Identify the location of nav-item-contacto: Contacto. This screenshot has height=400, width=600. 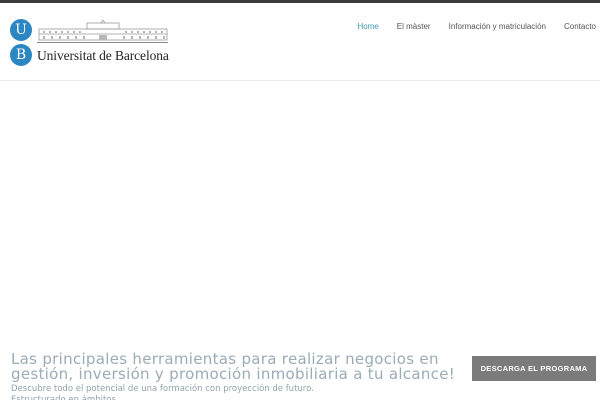
(580, 26).